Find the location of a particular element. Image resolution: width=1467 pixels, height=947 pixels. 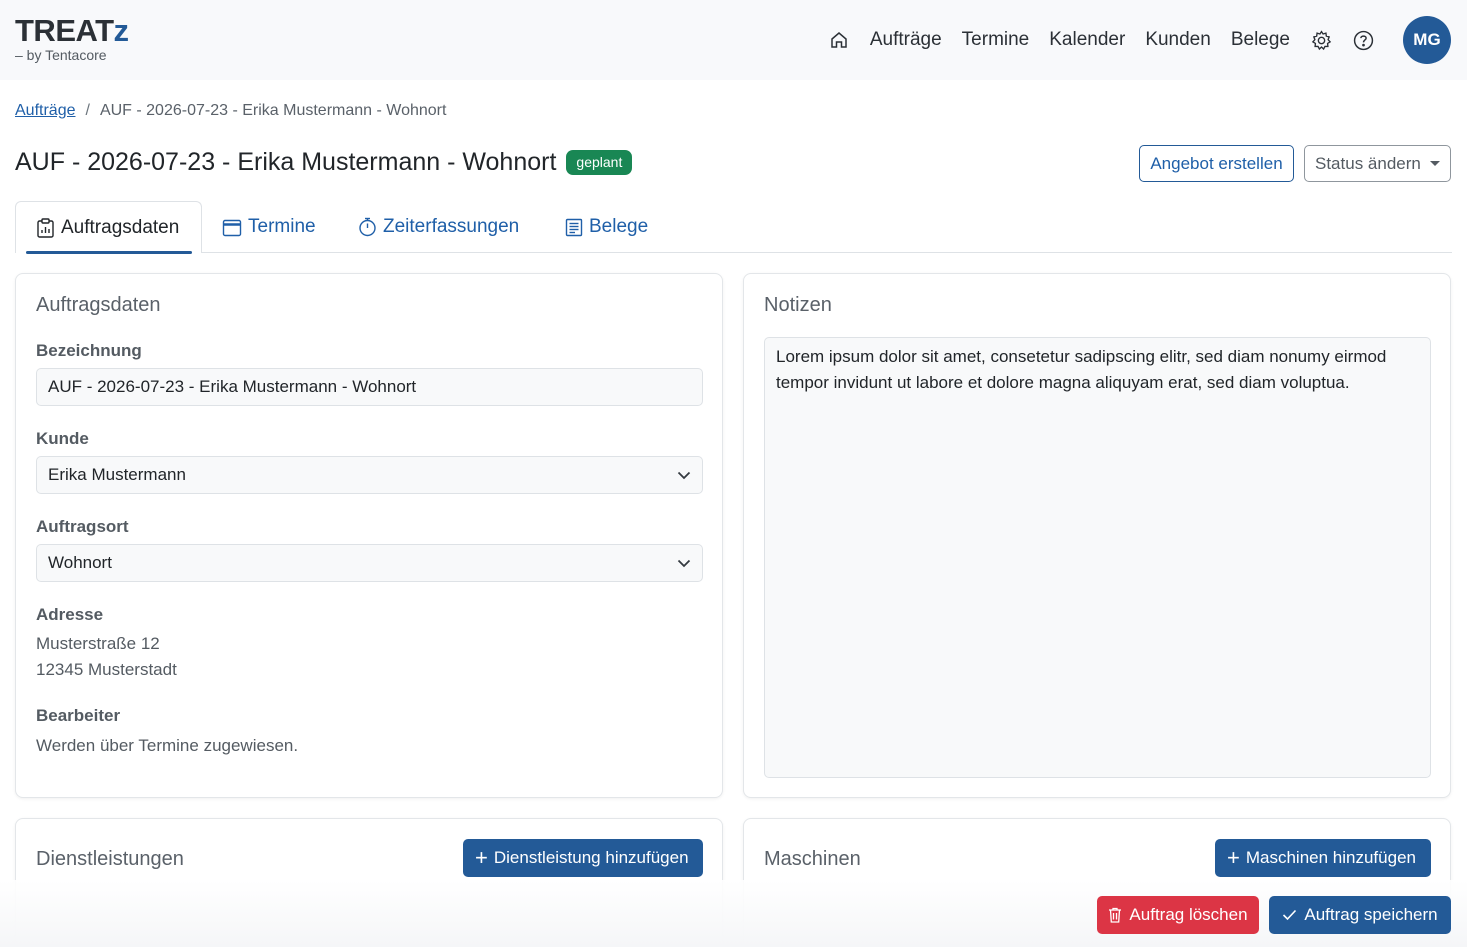

delete-order-label: Auftrag löschen is located at coordinates (1188, 914).